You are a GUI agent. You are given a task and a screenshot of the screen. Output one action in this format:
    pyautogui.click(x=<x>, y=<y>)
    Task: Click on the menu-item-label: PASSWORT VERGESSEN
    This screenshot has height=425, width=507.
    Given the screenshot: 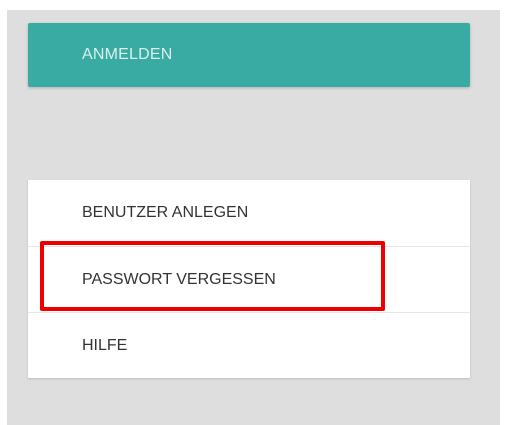 What is the action you would take?
    pyautogui.click(x=179, y=279)
    